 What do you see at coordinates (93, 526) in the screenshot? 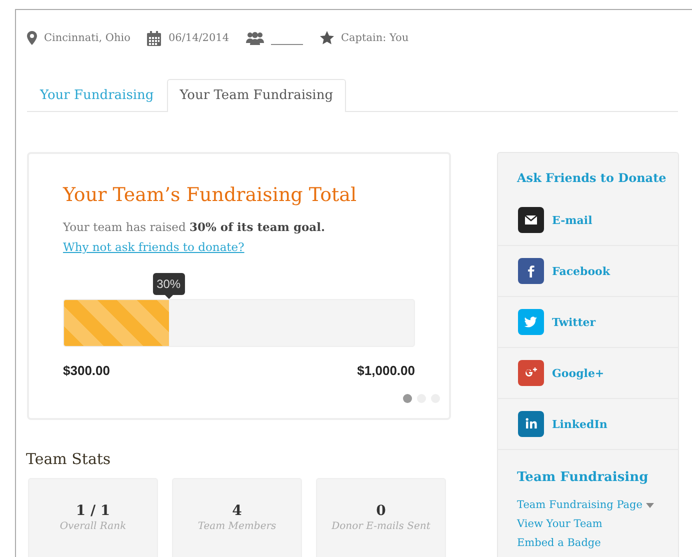
I see `stat-label: Overall Rank` at bounding box center [93, 526].